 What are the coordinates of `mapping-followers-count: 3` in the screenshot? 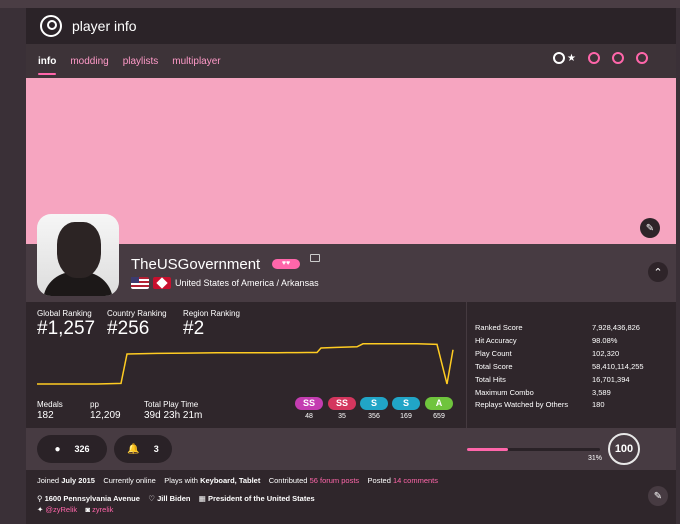 It's located at (156, 449).